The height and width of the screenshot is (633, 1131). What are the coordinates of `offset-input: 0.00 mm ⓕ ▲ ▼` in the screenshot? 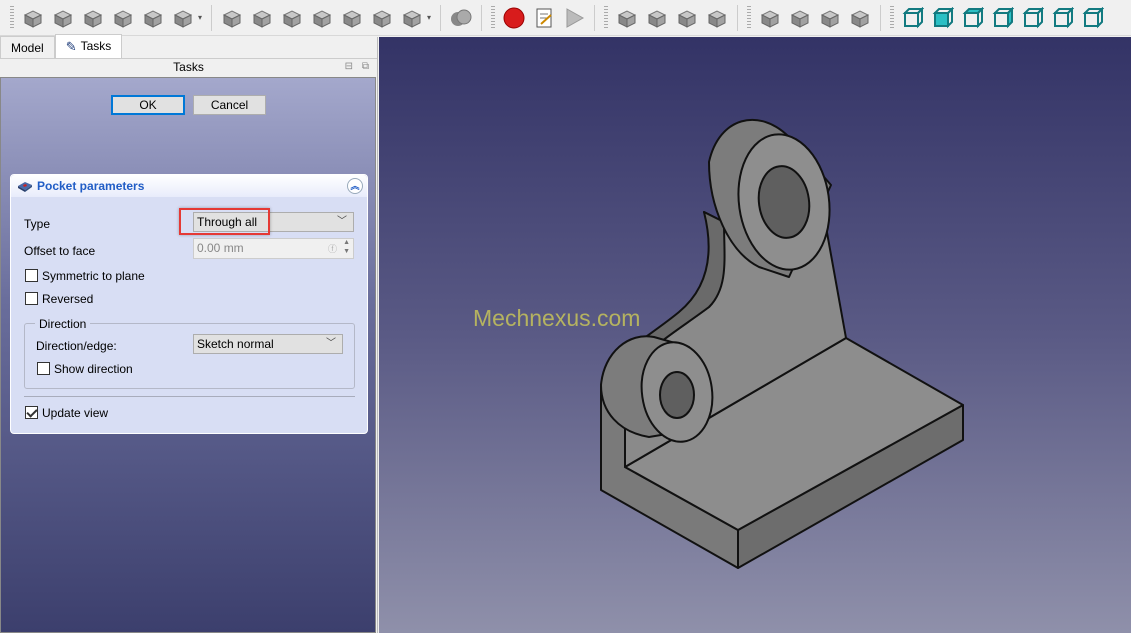 It's located at (273, 248).